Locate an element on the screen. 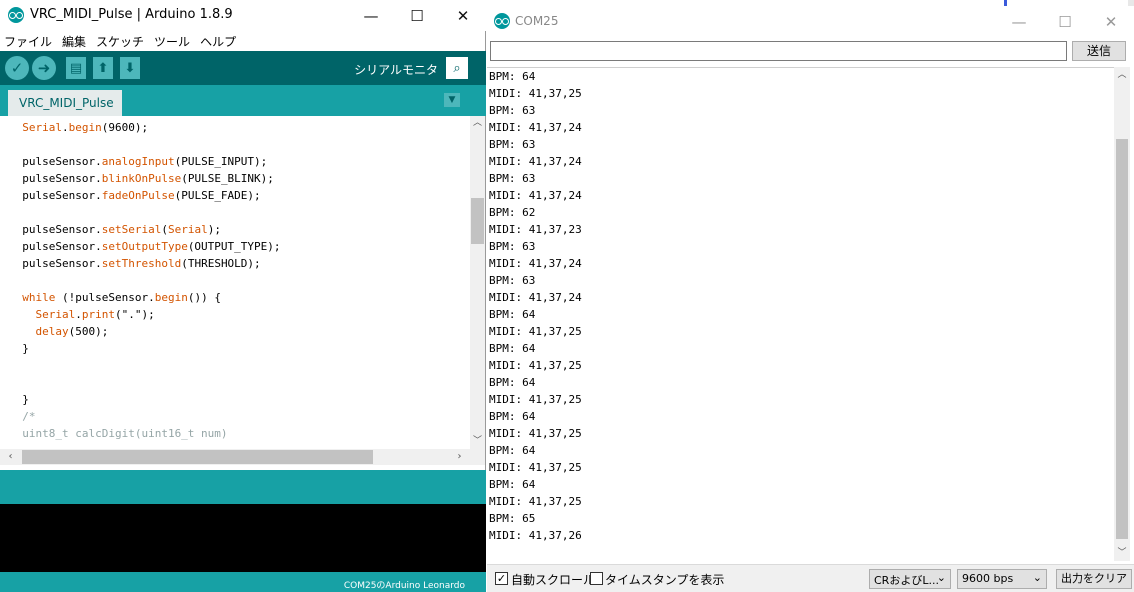 The image size is (1134, 592). ide-tabbar: VRC_MIDI_Pulse ▼ is located at coordinates (243, 100).